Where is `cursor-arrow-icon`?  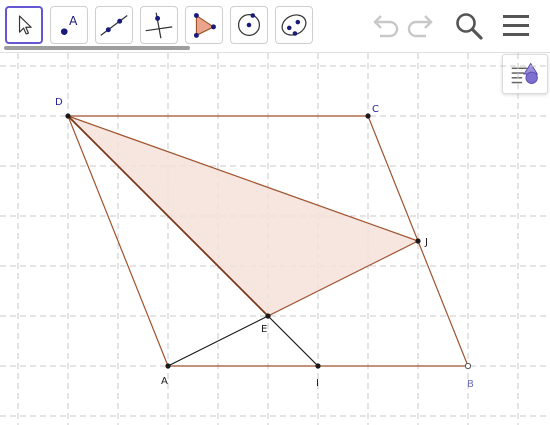
cursor-arrow-icon is located at coordinates (25, 25).